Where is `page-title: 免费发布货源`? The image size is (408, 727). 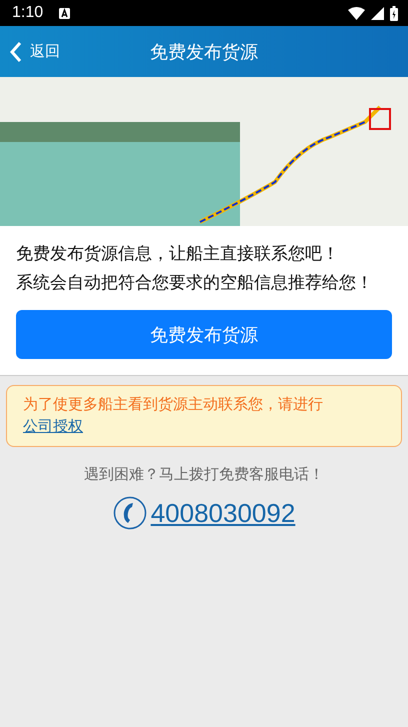 page-title: 免费发布货源 is located at coordinates (204, 52).